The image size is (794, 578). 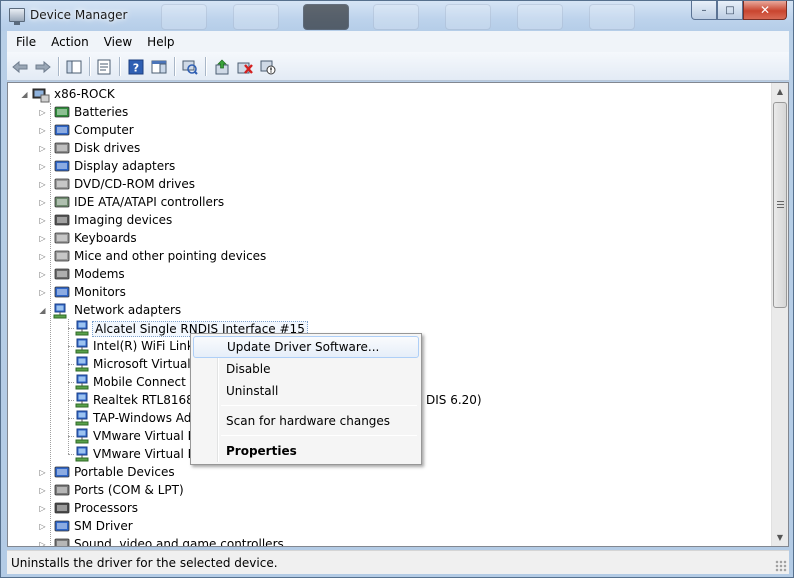 What do you see at coordinates (388, 148) in the screenshot?
I see `category-disk-drives: ▷ Disk drives` at bounding box center [388, 148].